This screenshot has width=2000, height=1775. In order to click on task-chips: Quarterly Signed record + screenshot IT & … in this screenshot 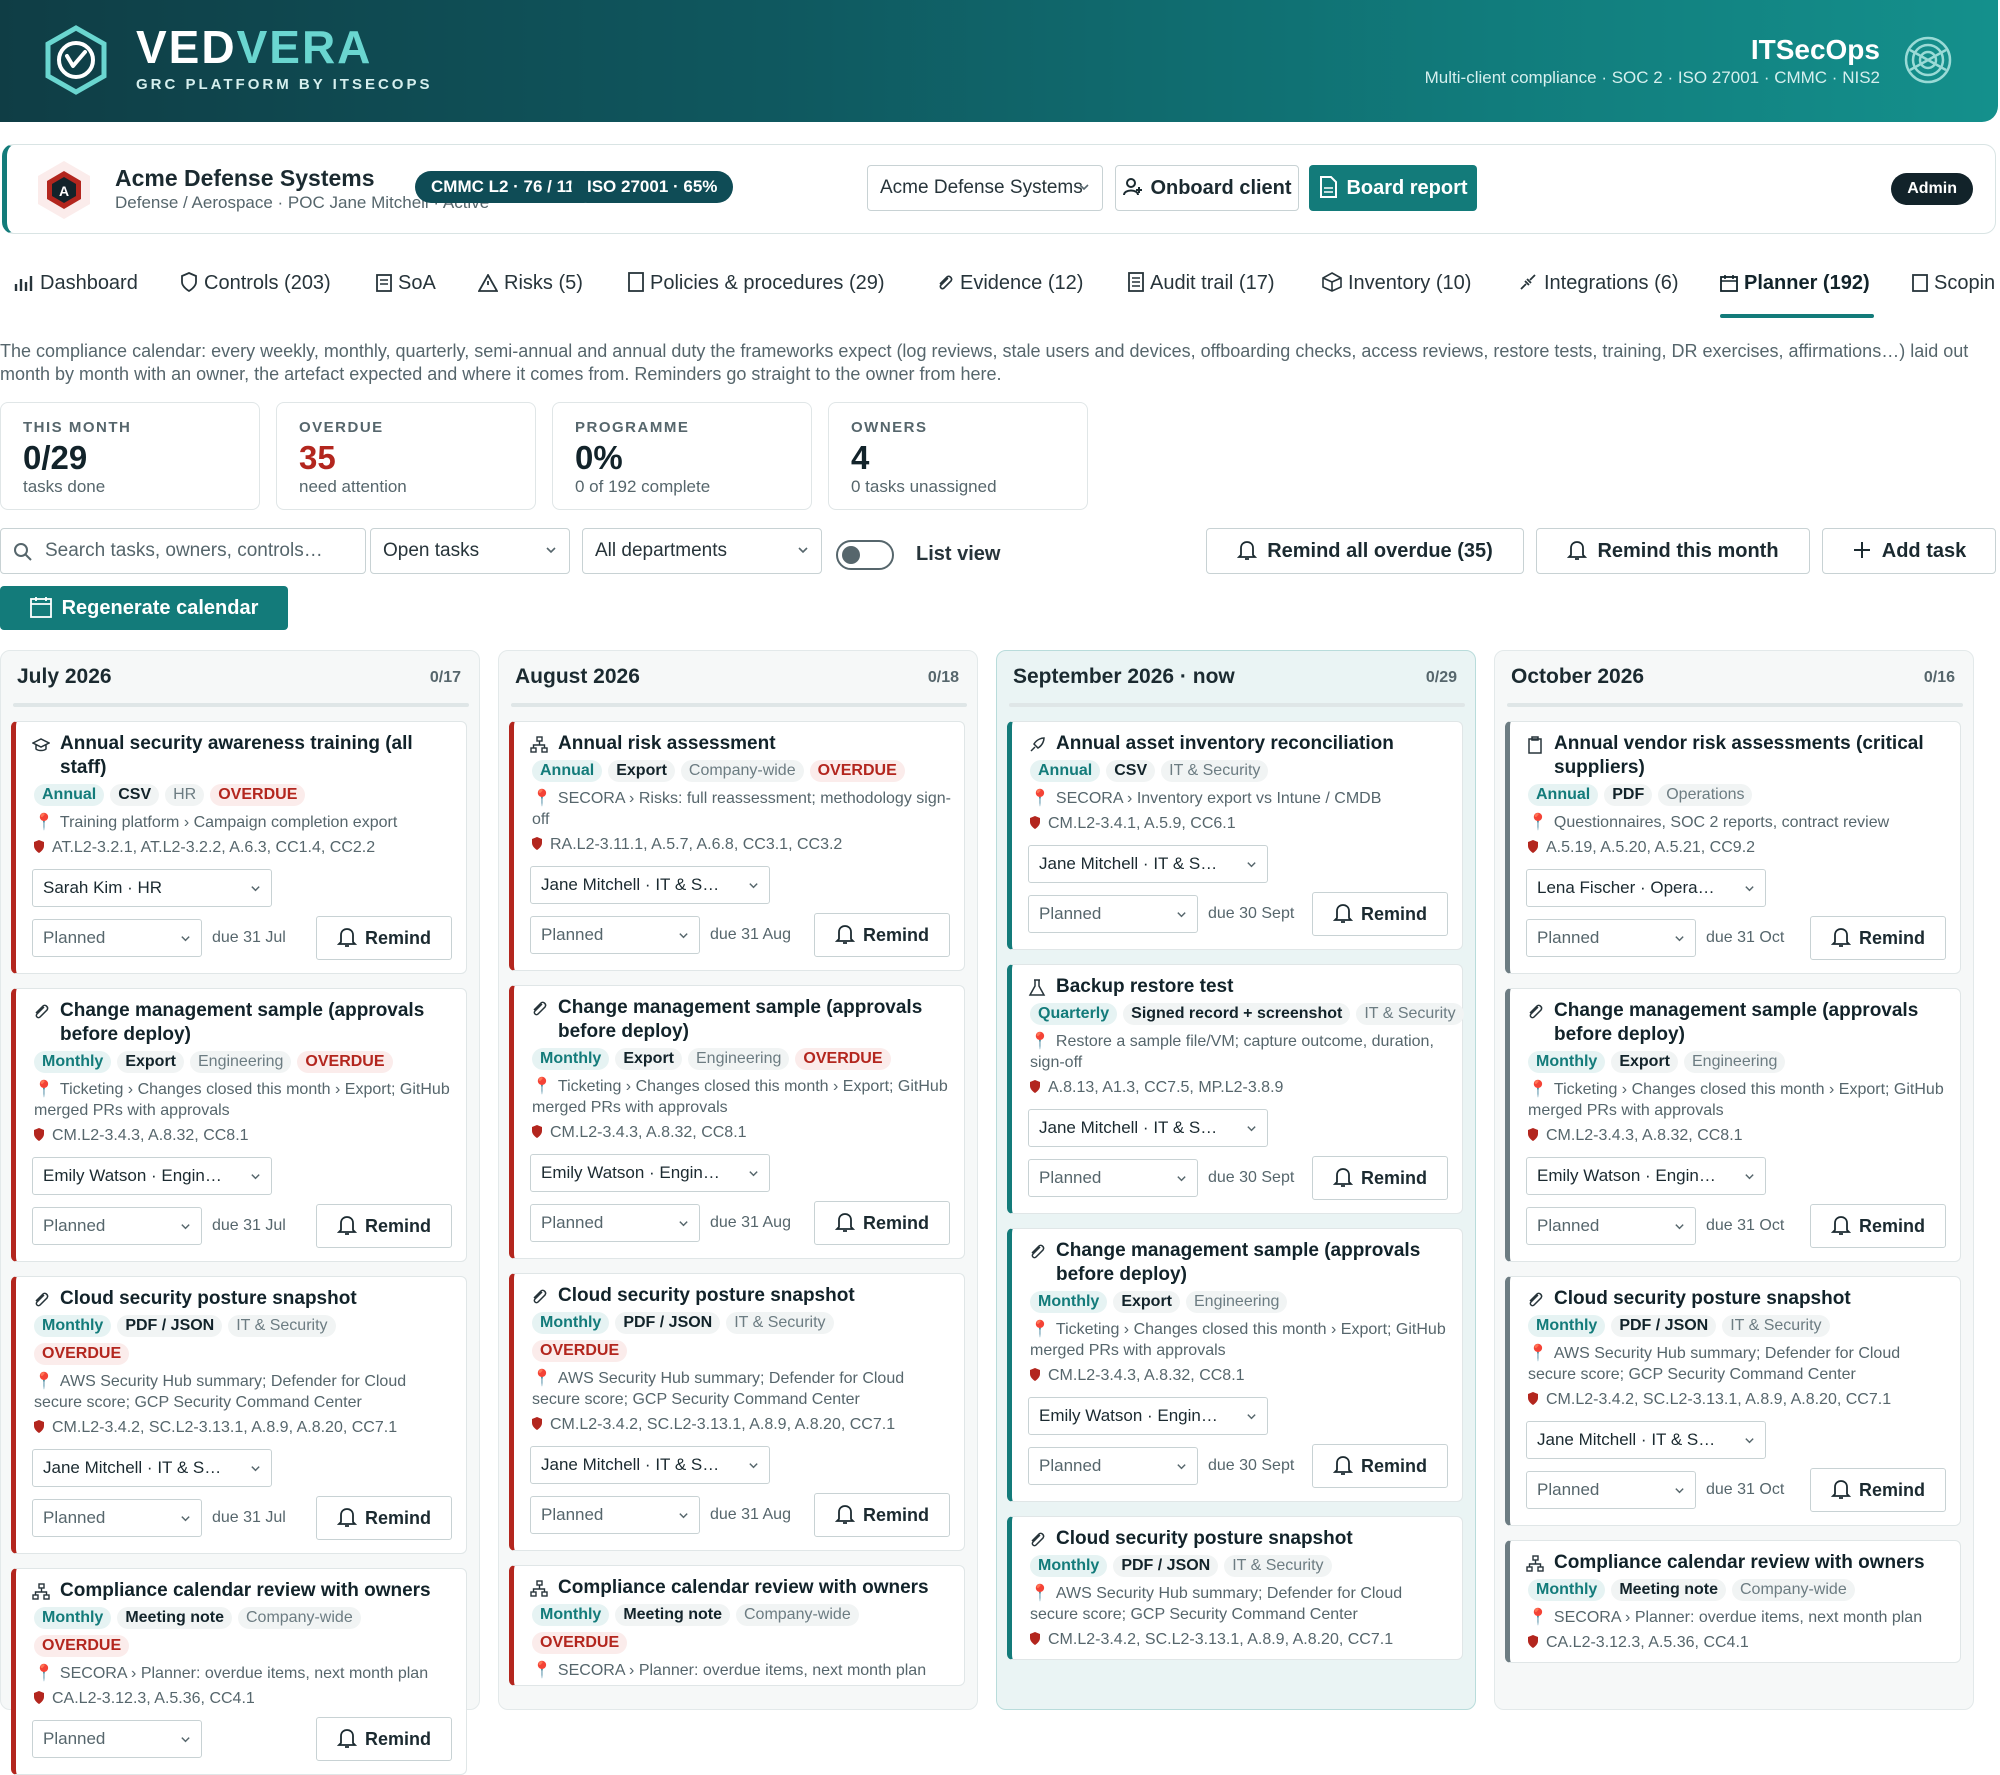, I will do `click(1250, 1015)`.